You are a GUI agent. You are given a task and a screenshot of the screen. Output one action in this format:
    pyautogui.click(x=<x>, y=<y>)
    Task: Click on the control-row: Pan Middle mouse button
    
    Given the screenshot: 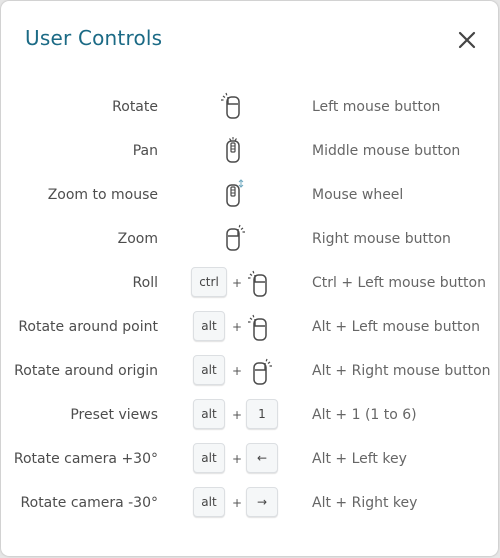 What is the action you would take?
    pyautogui.click(x=249, y=151)
    